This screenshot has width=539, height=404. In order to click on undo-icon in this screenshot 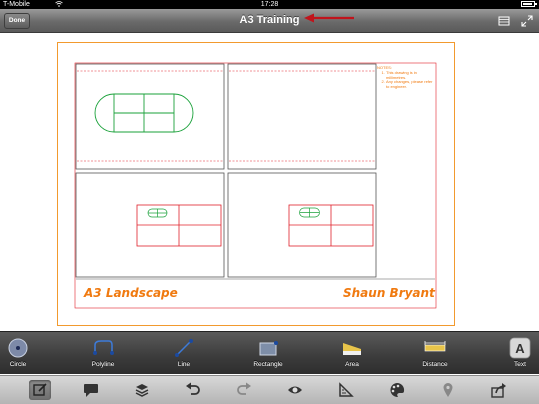, I will do `click(193, 388)`.